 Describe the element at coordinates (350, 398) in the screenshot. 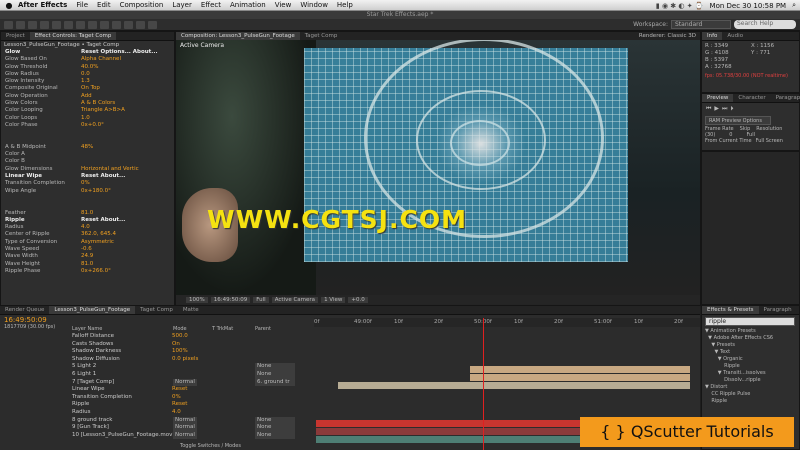

I see `timeline-row: Transition Completion 0%` at that location.